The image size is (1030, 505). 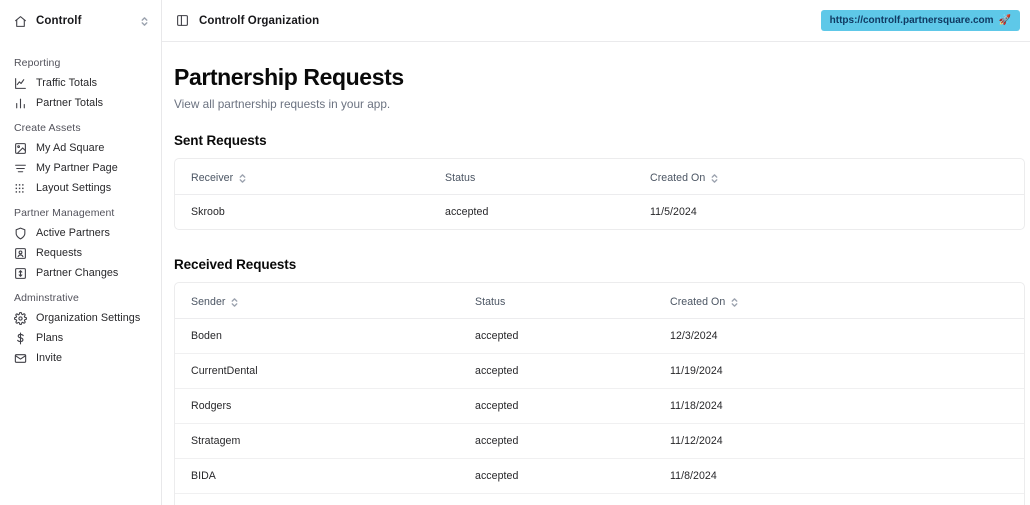 What do you see at coordinates (49, 358) in the screenshot?
I see `sidebar-item-label: Invite` at bounding box center [49, 358].